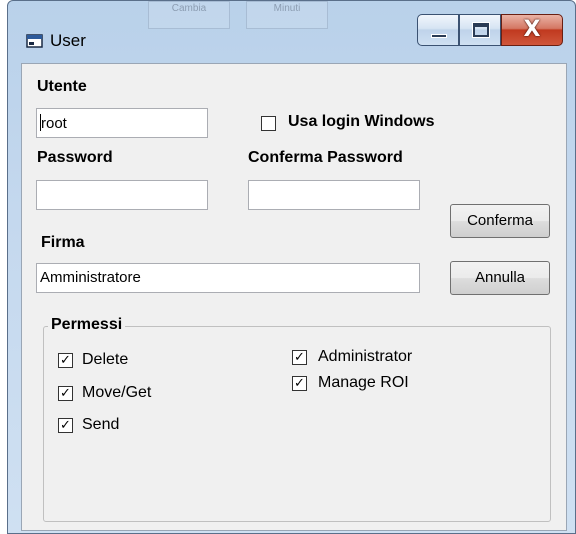 This screenshot has height=534, width=576. What do you see at coordinates (68, 40) in the screenshot?
I see `window-title: User` at bounding box center [68, 40].